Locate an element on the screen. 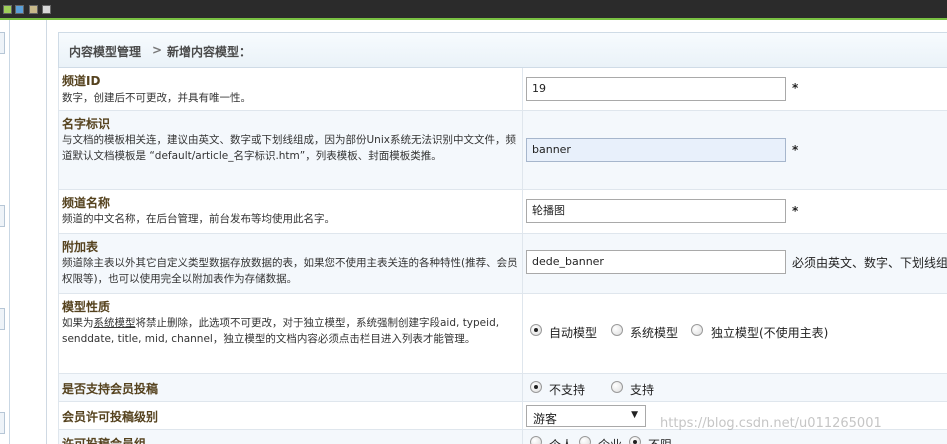 Image resolution: width=947 pixels, height=444 pixels. radio-system-model is located at coordinates (617, 330).